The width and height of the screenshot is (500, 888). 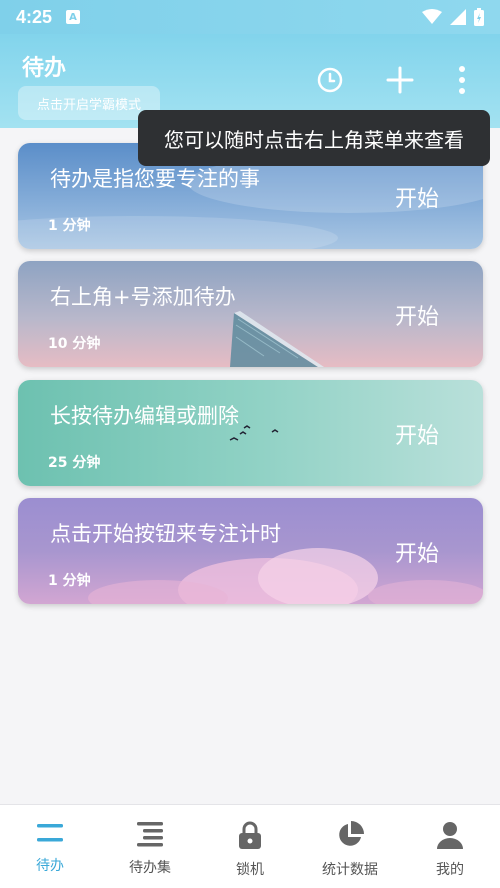 I want to click on more-vertical-icon, so click(x=462, y=80).